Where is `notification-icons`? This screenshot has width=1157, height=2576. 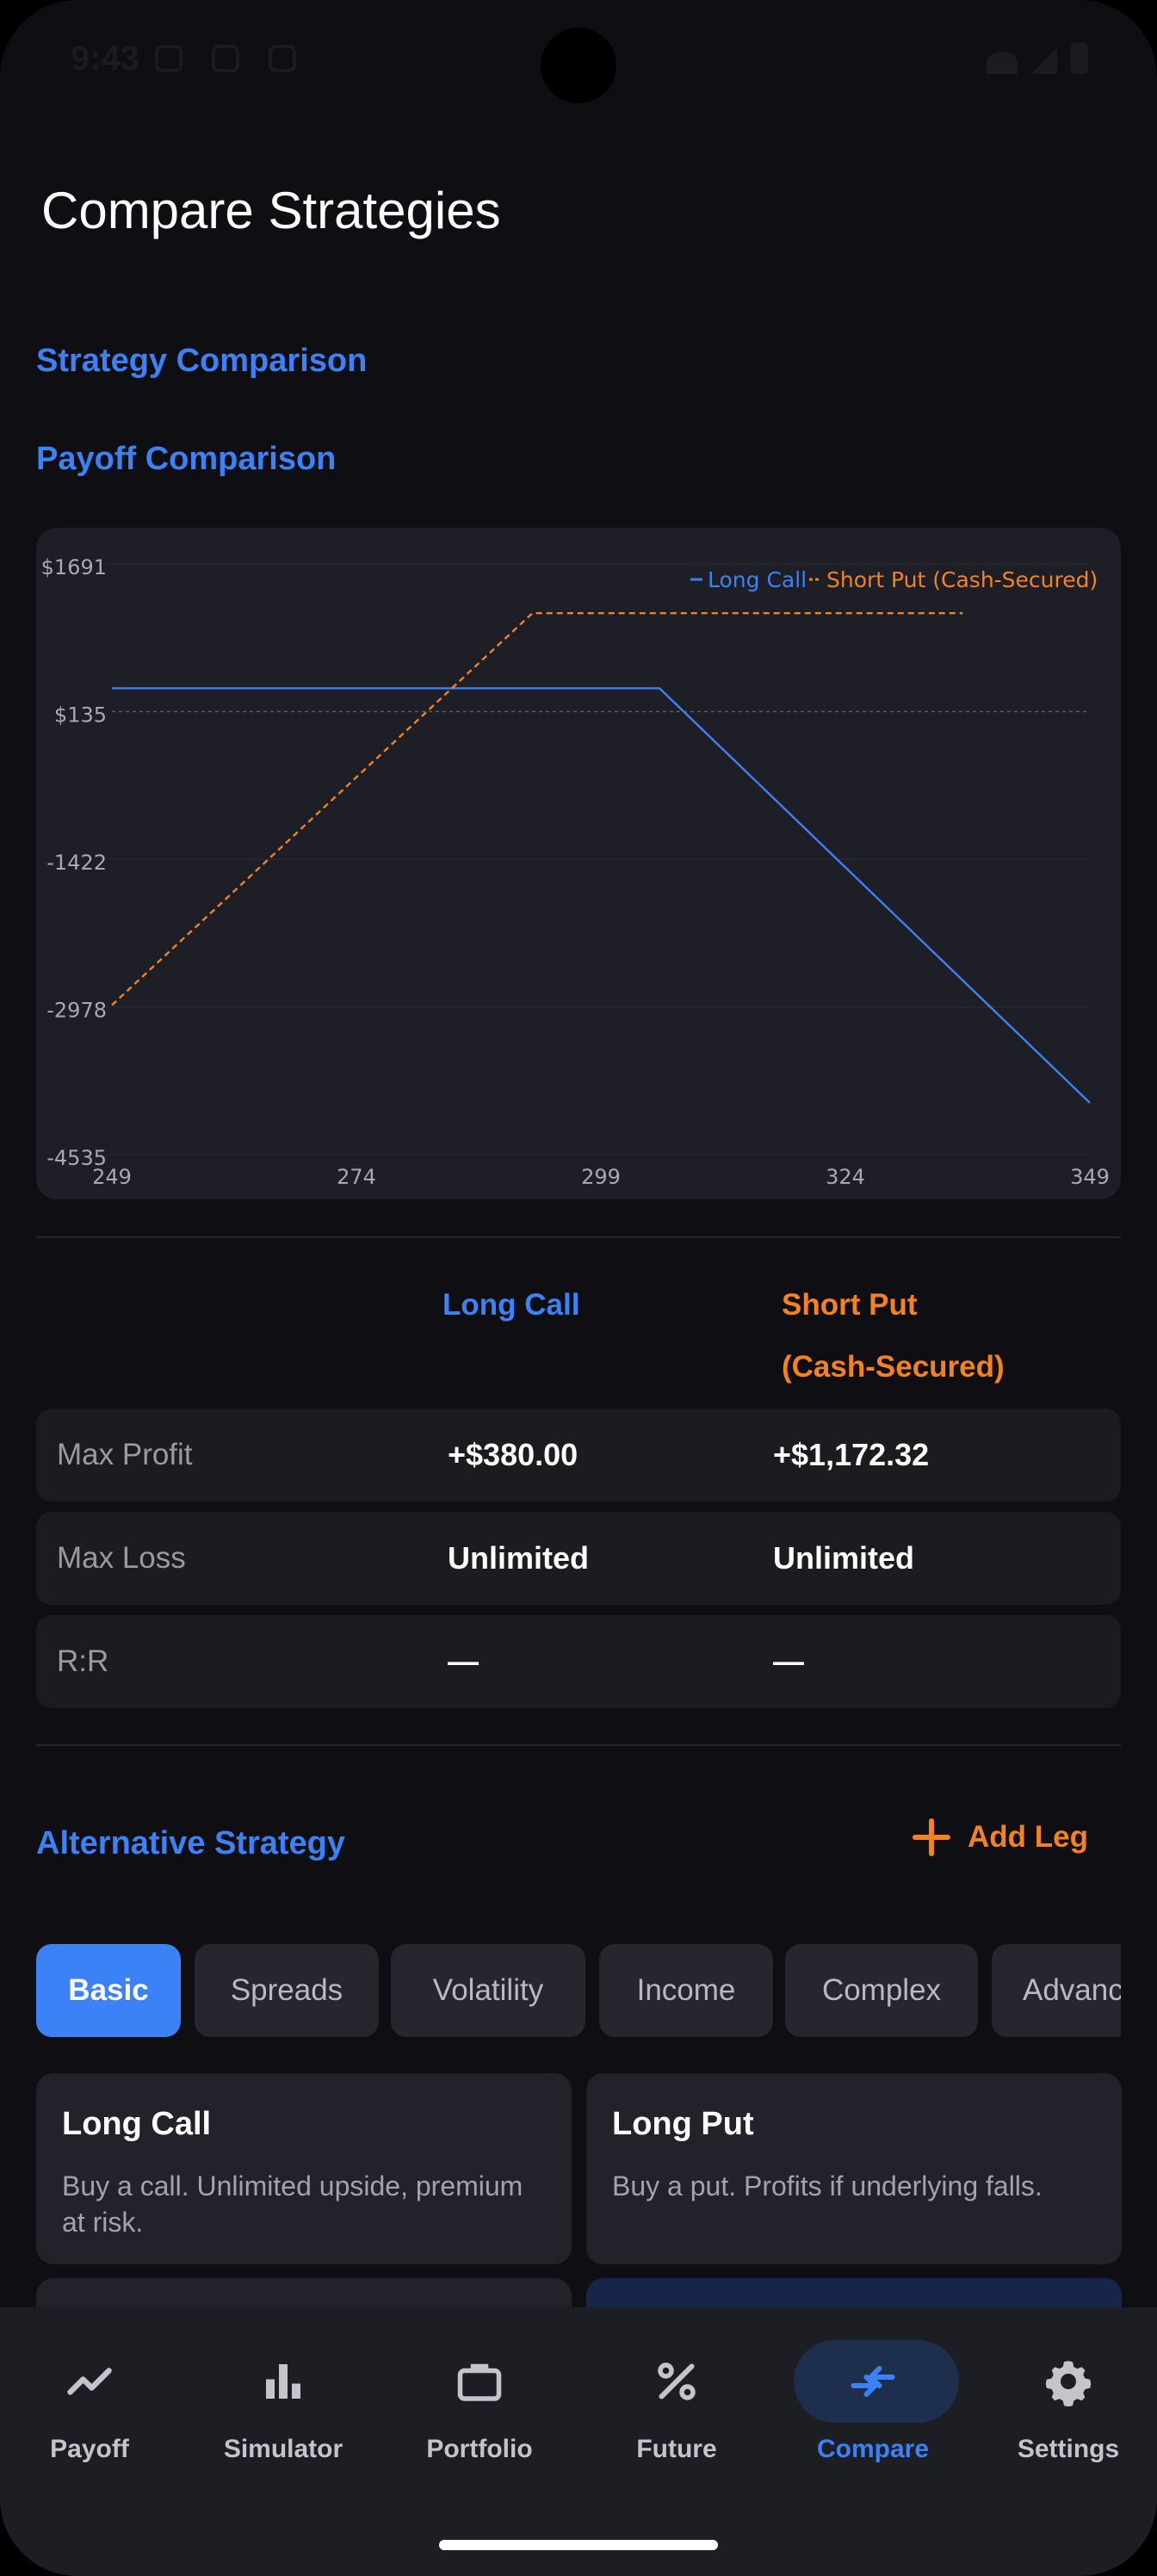
notification-icons is located at coordinates (225, 59).